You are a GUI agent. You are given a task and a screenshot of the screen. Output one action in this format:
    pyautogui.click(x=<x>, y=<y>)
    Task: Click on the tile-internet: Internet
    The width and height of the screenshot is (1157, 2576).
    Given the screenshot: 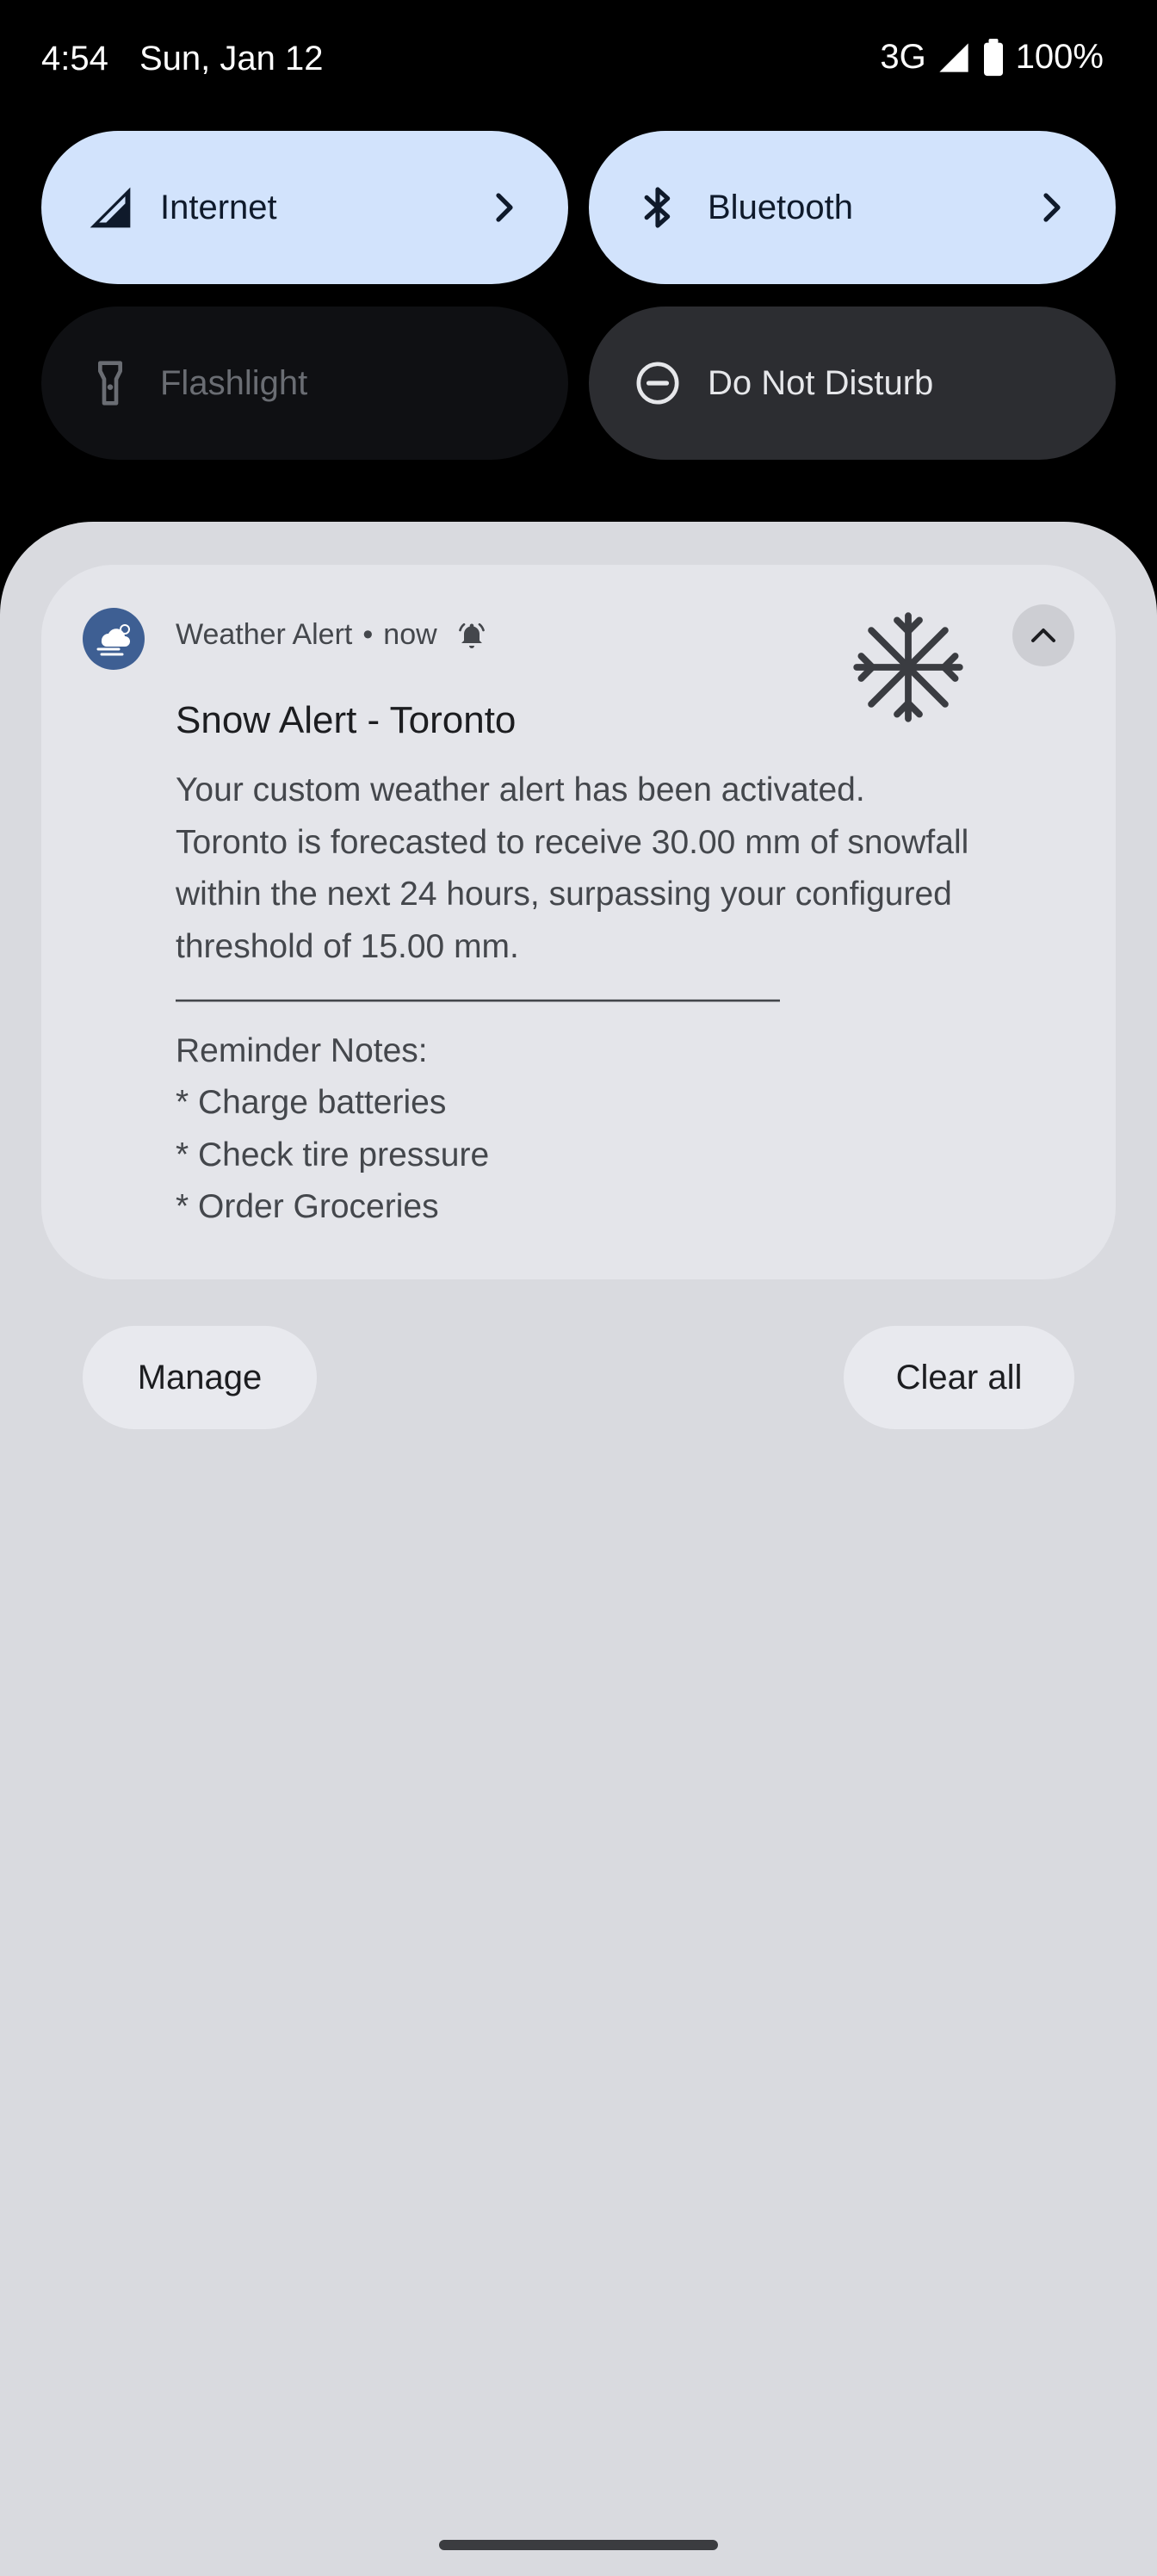 What is the action you would take?
    pyautogui.click(x=305, y=208)
    